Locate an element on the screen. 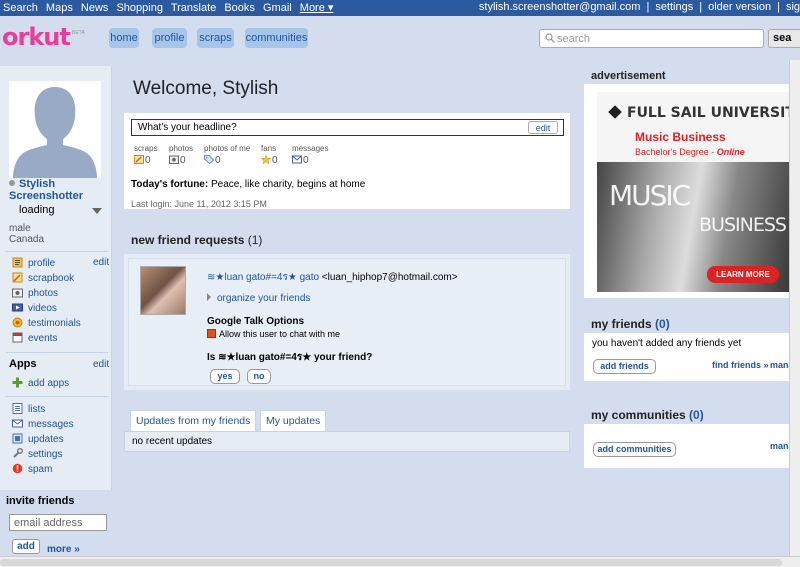 The height and width of the screenshot is (567, 800). photo-icon is located at coordinates (174, 159).